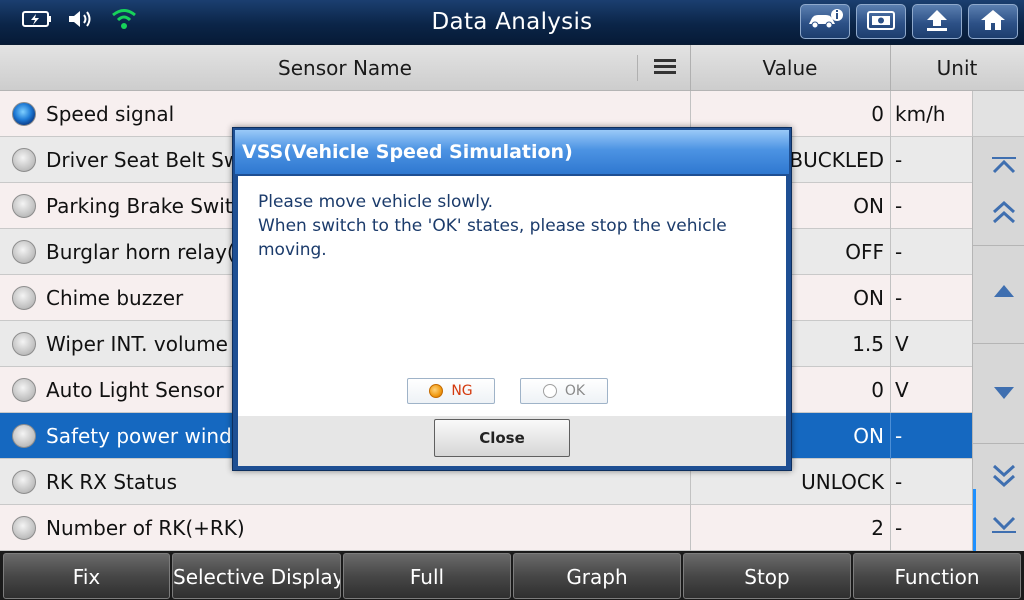  Describe the element at coordinates (549, 391) in the screenshot. I see `ok-radio-icon` at that location.